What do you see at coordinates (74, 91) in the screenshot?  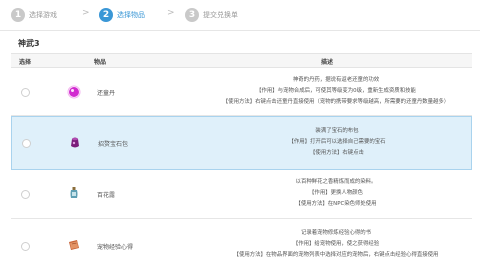 I see `pink-orb-icon` at bounding box center [74, 91].